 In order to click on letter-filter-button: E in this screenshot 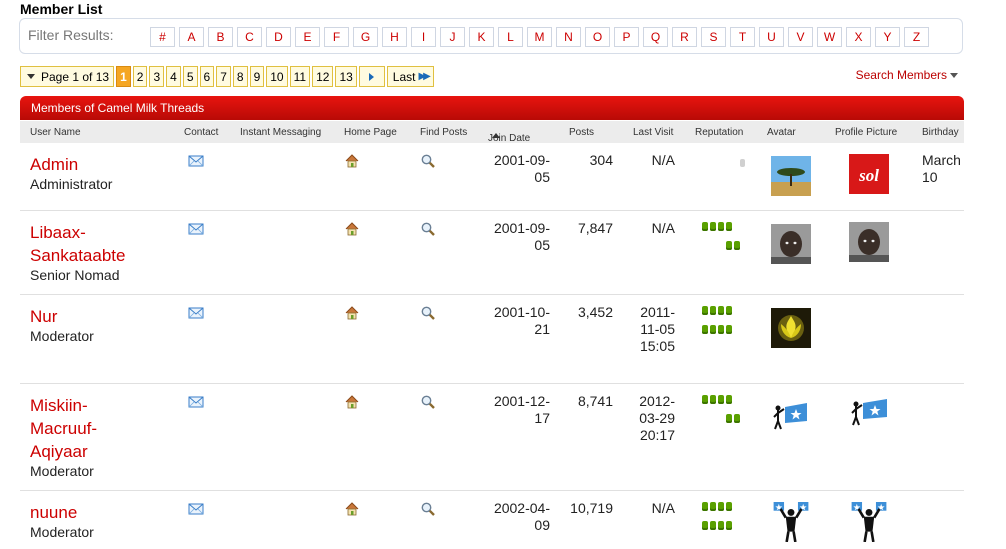, I will do `click(307, 37)`.